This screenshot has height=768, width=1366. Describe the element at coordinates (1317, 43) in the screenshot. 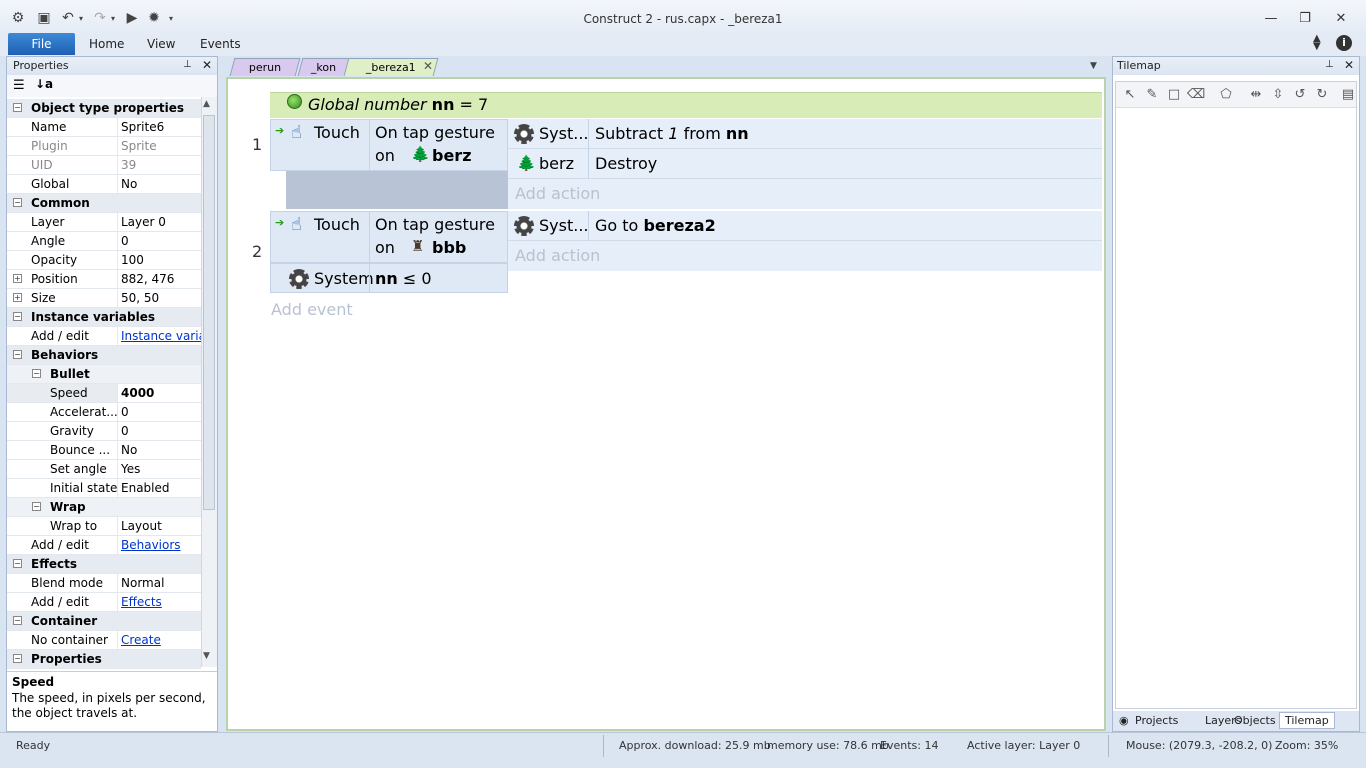

I see `ribbon-collapse-icon: ▲ ▼` at that location.